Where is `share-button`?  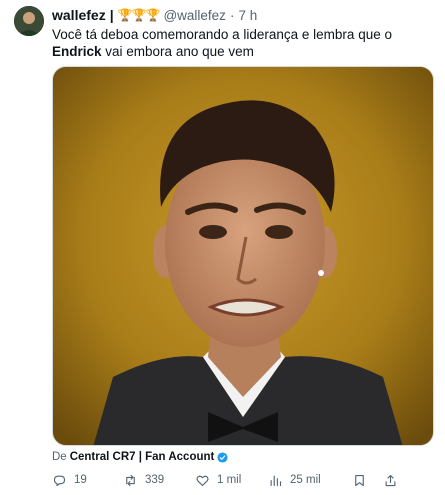 share-button is located at coordinates (390, 480).